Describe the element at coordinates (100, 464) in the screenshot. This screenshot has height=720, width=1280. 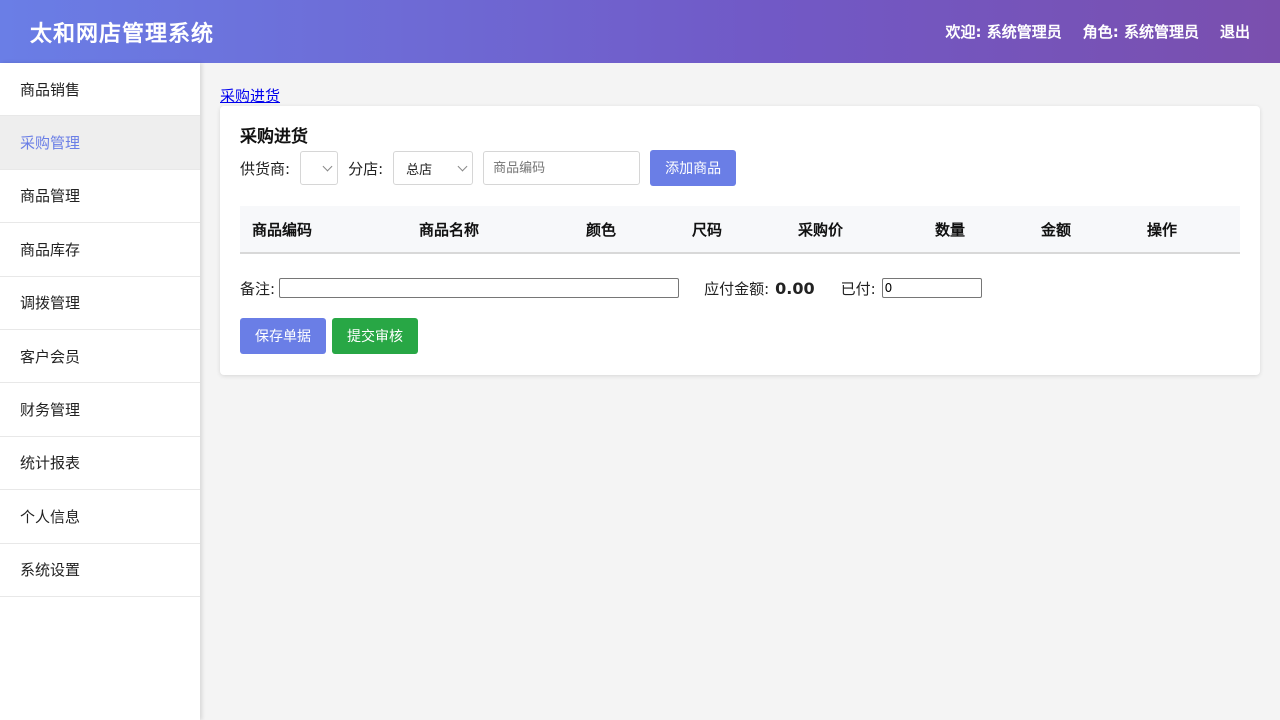
I see `sidebar-item-reports: 统计报表` at that location.